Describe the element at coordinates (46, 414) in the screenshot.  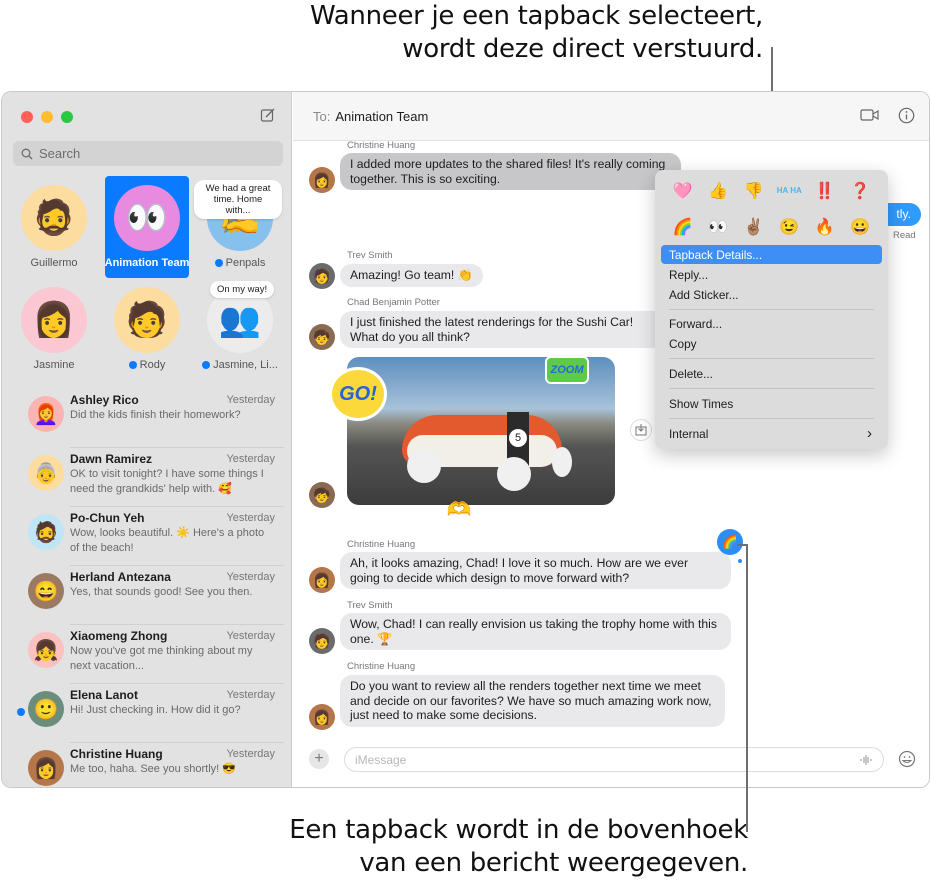
I see `avatar: 👩‍🦰` at that location.